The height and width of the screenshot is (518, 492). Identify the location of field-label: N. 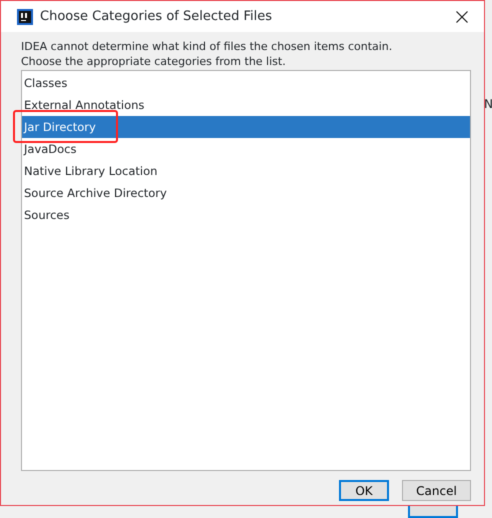
(488, 104).